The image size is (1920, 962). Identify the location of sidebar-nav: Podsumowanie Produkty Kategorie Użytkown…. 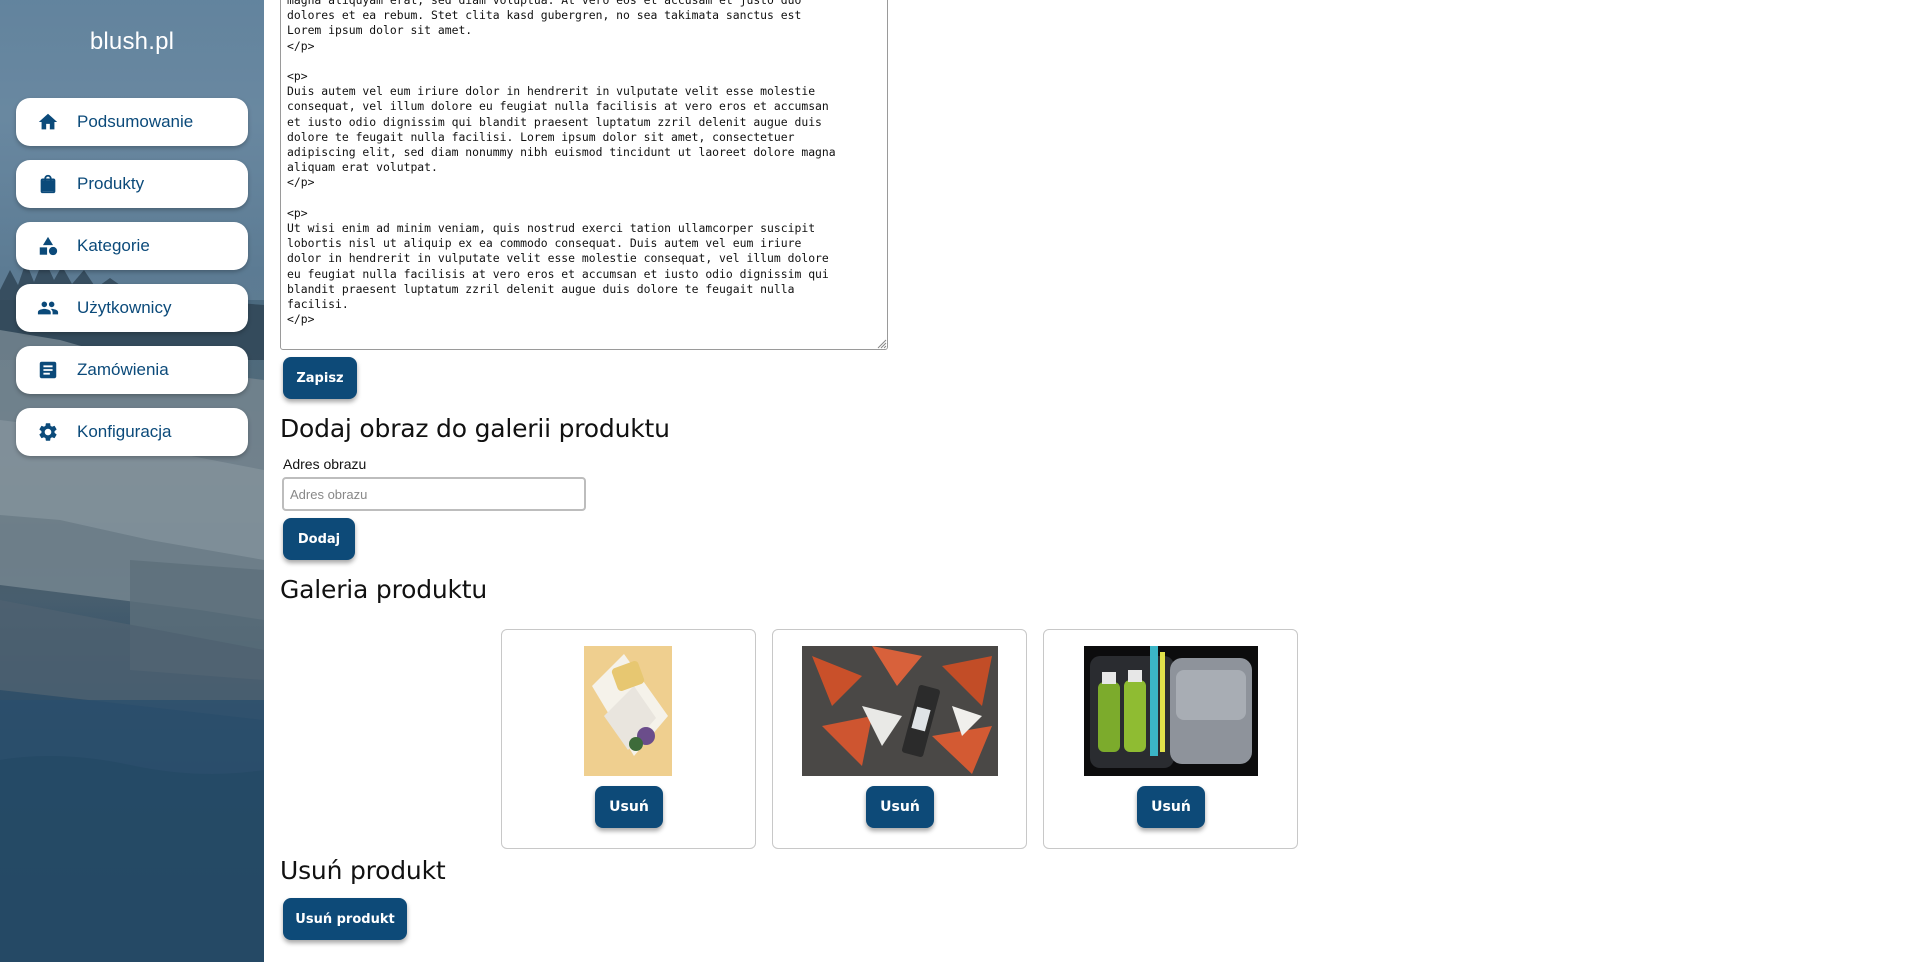
(132, 284).